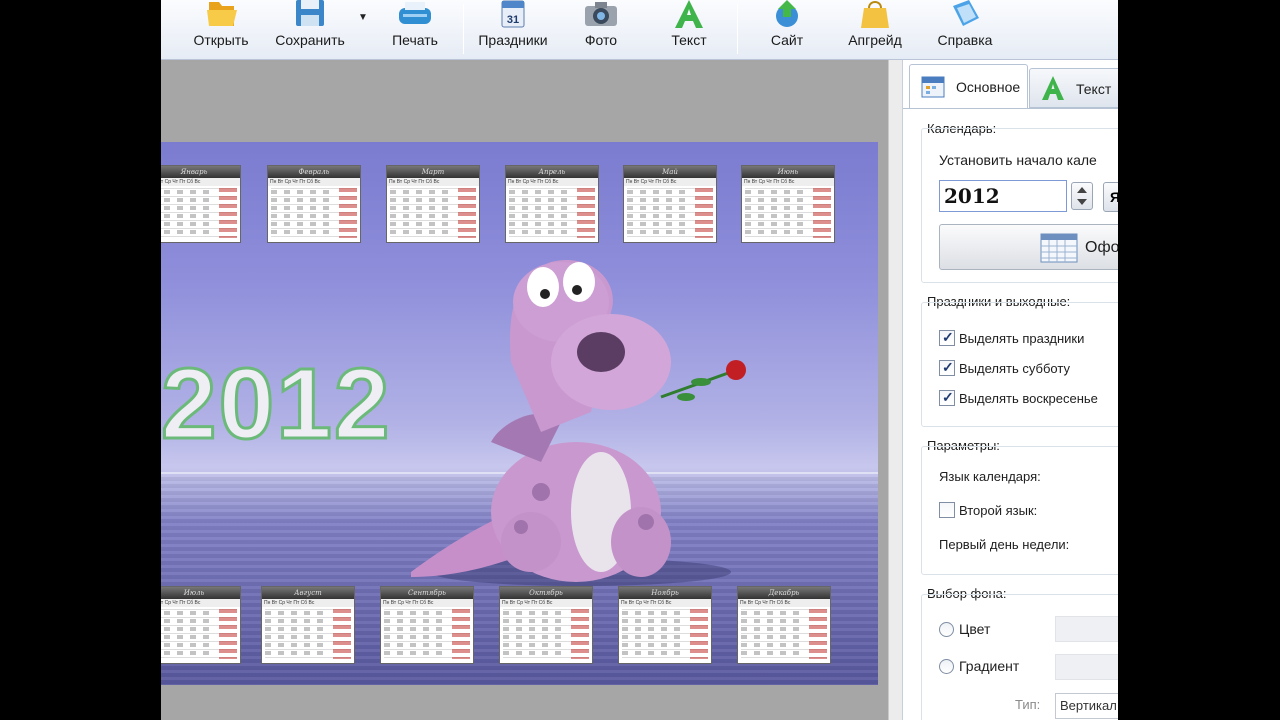 Image resolution: width=1280 pixels, height=720 pixels. Describe the element at coordinates (200, 172) in the screenshot. I see `month-title: Январь` at that location.